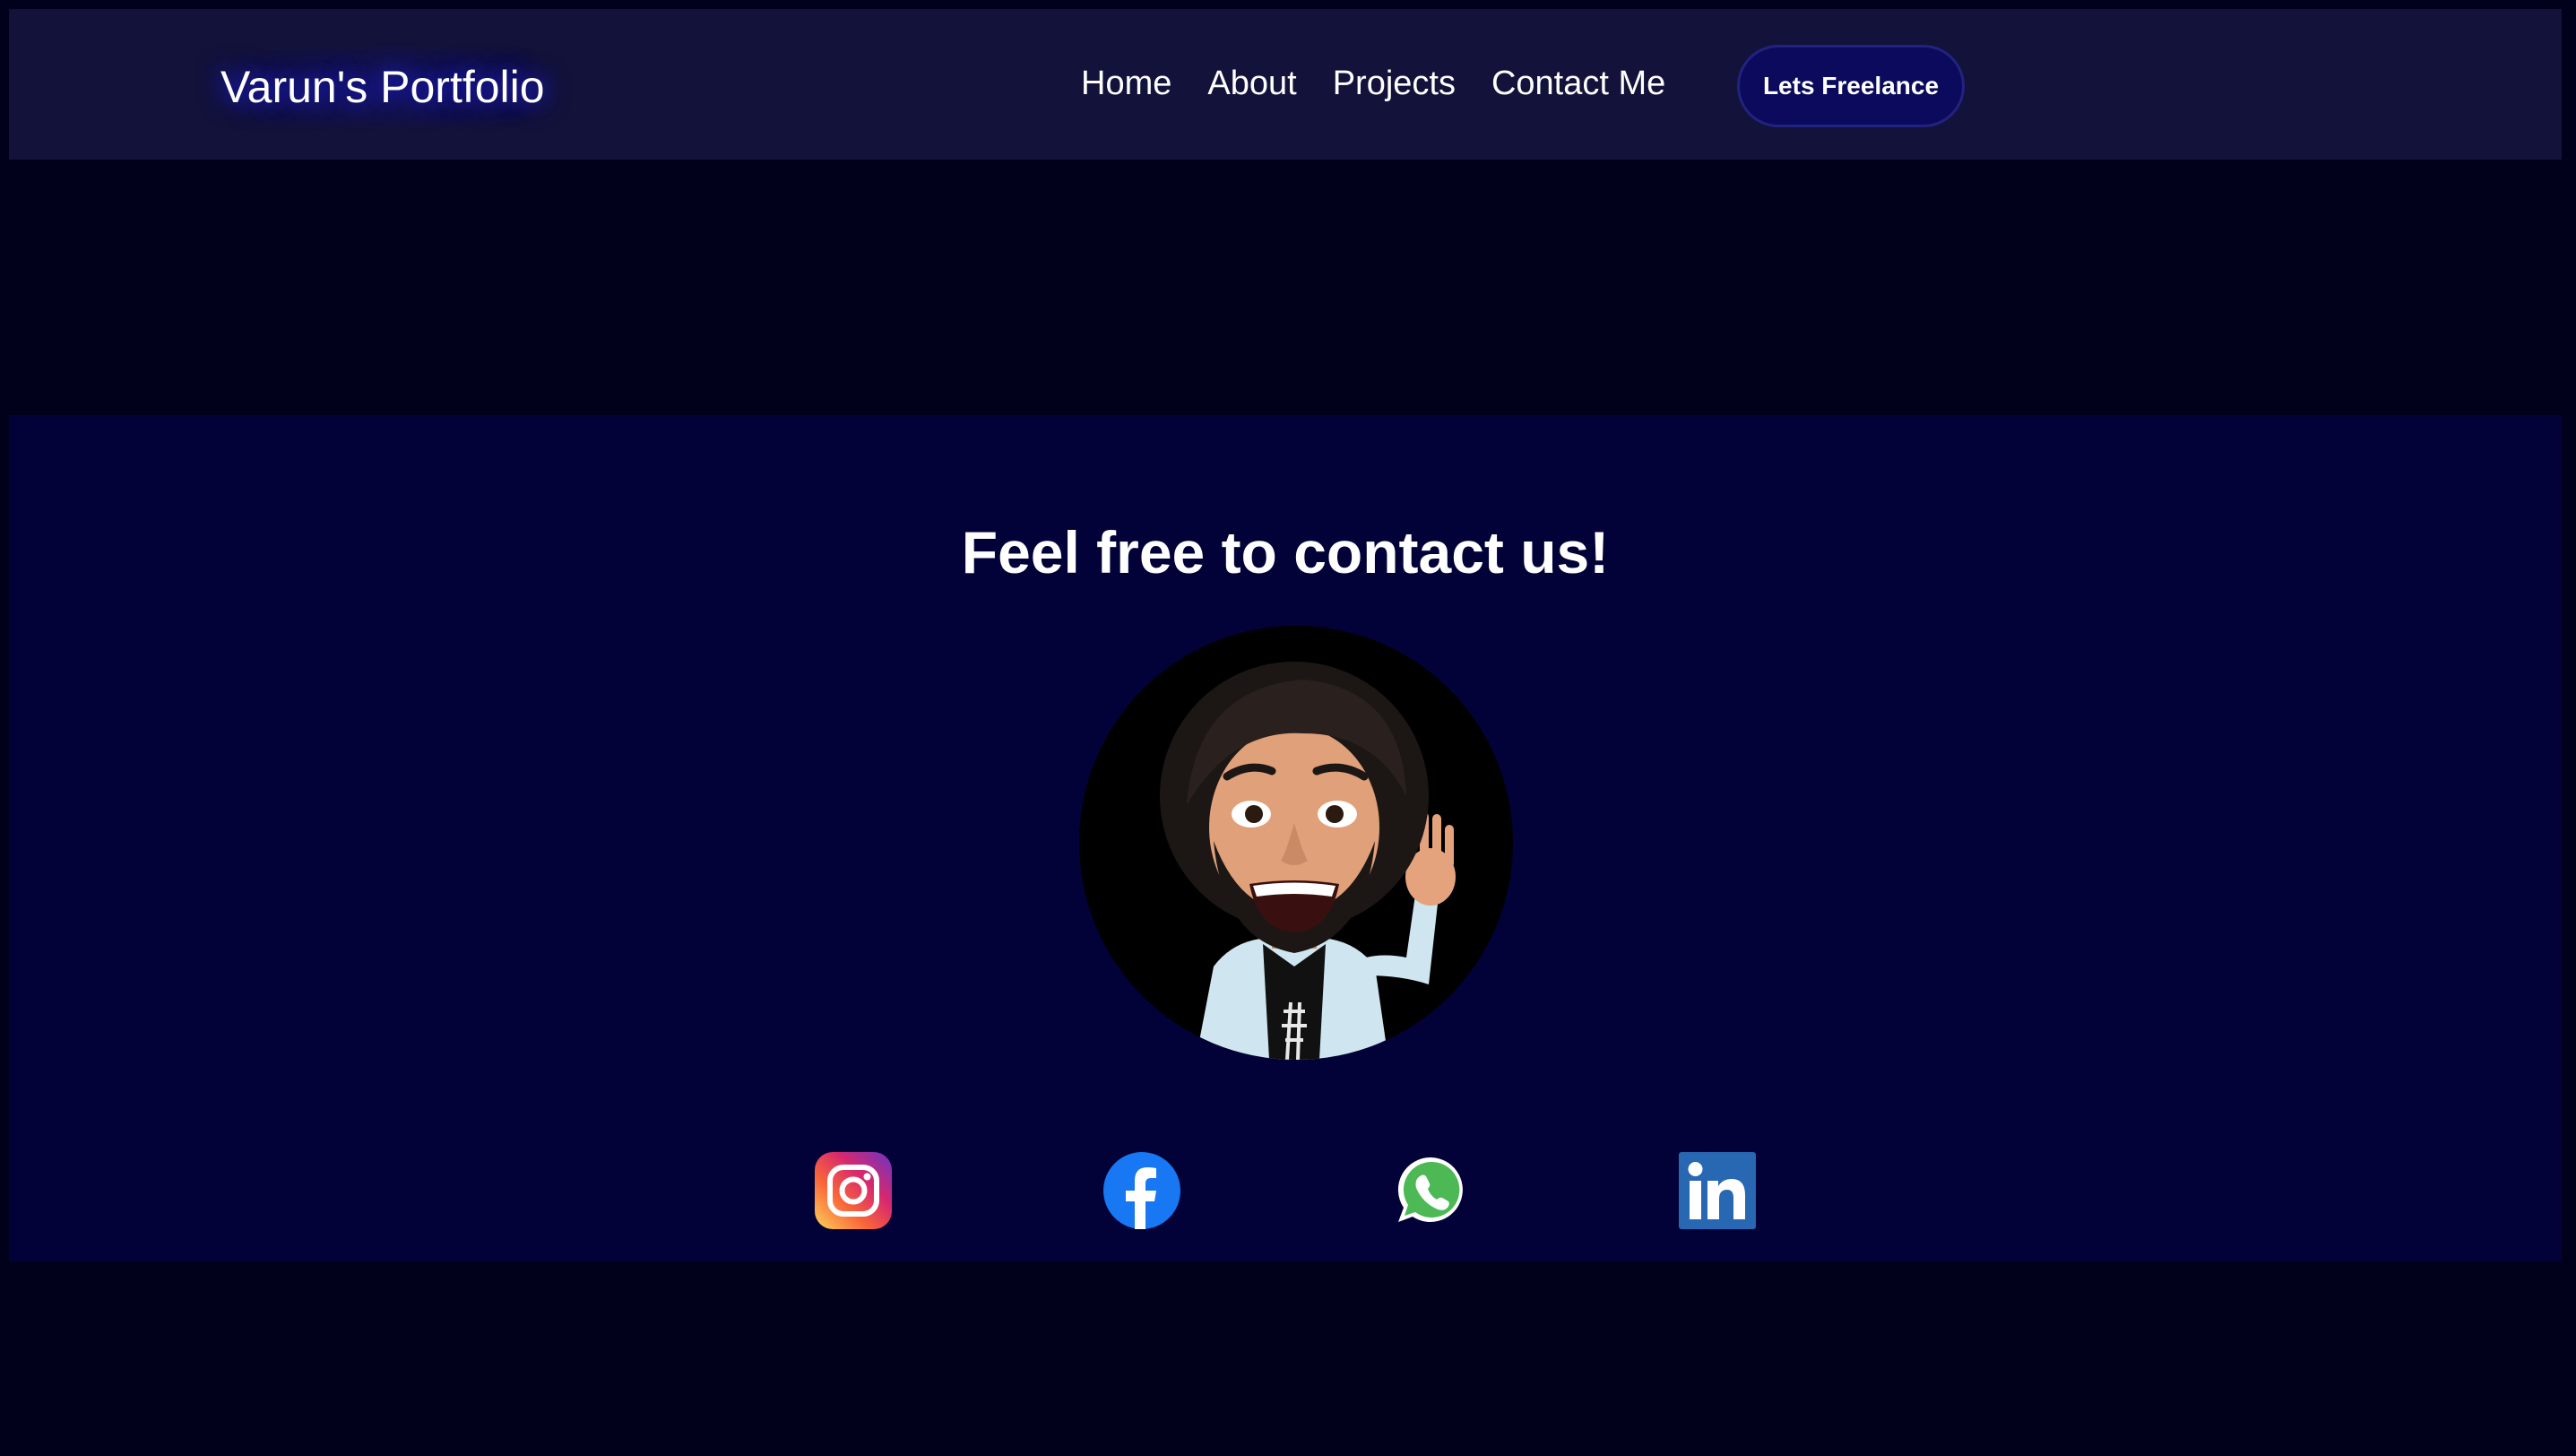  What do you see at coordinates (1285, 1191) in the screenshot?
I see `social-links` at bounding box center [1285, 1191].